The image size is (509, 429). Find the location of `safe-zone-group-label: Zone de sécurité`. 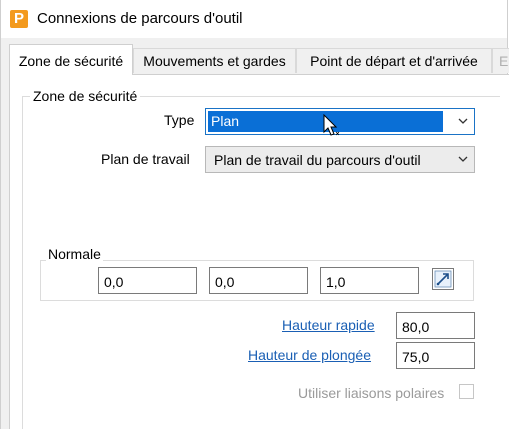

safe-zone-group-label: Zone de sécurité is located at coordinates (85, 96).